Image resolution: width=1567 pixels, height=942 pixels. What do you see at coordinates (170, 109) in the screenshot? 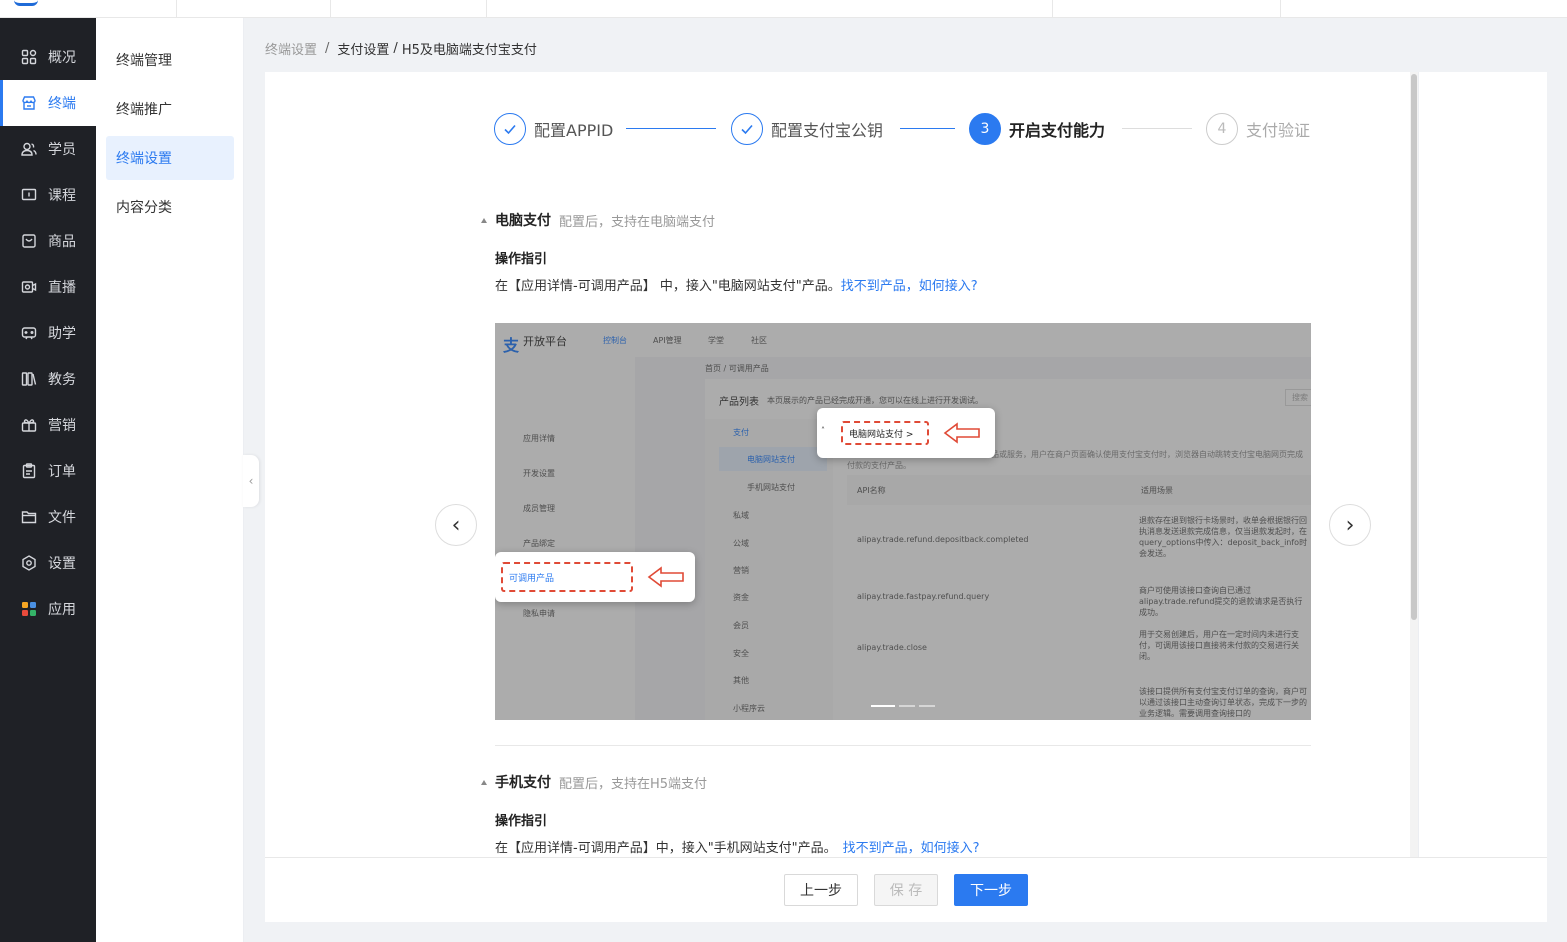
I see `subnav-item-terminal-promotion: 终端推广` at bounding box center [170, 109].